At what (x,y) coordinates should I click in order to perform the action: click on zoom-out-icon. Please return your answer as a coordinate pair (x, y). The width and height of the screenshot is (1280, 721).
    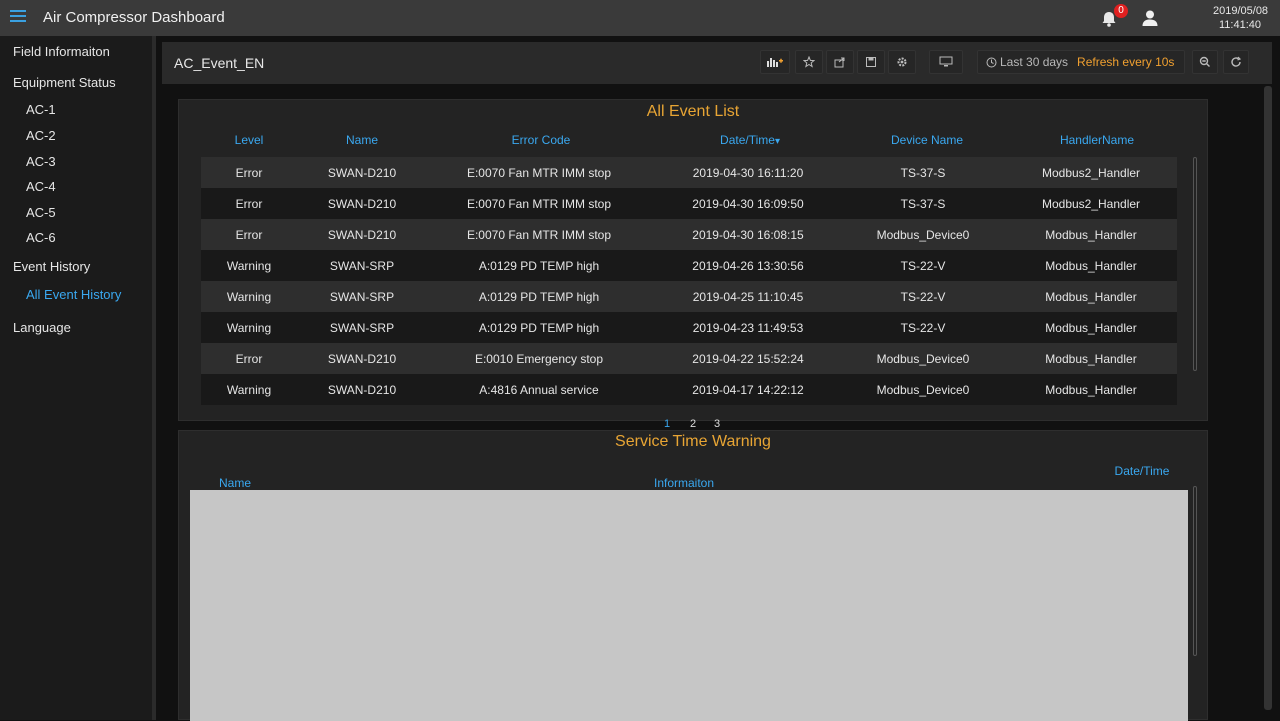
    Looking at the image, I should click on (1204, 61).